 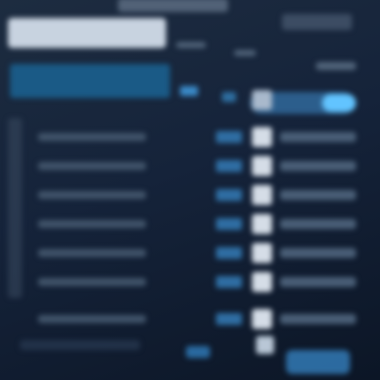 What do you see at coordinates (229, 97) in the screenshot?
I see `selected-row-marker` at bounding box center [229, 97].